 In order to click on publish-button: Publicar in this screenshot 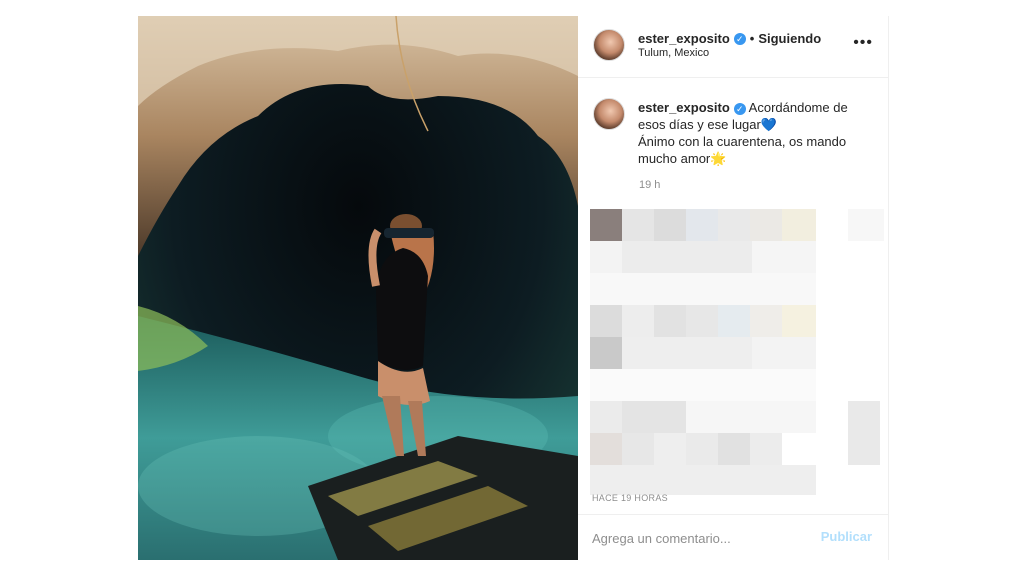, I will do `click(846, 536)`.